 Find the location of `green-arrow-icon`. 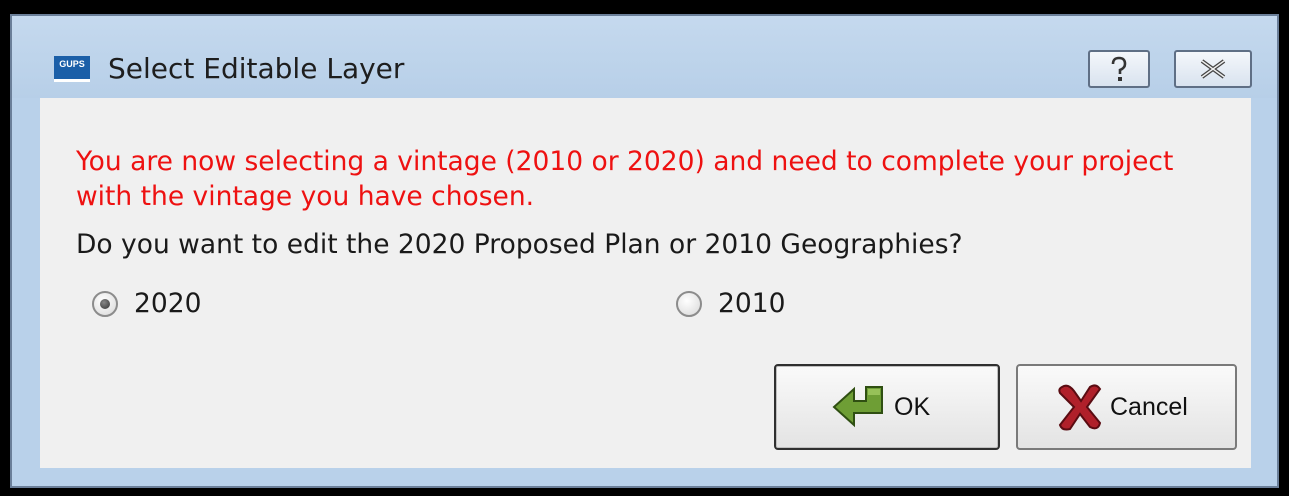

green-arrow-icon is located at coordinates (857, 407).